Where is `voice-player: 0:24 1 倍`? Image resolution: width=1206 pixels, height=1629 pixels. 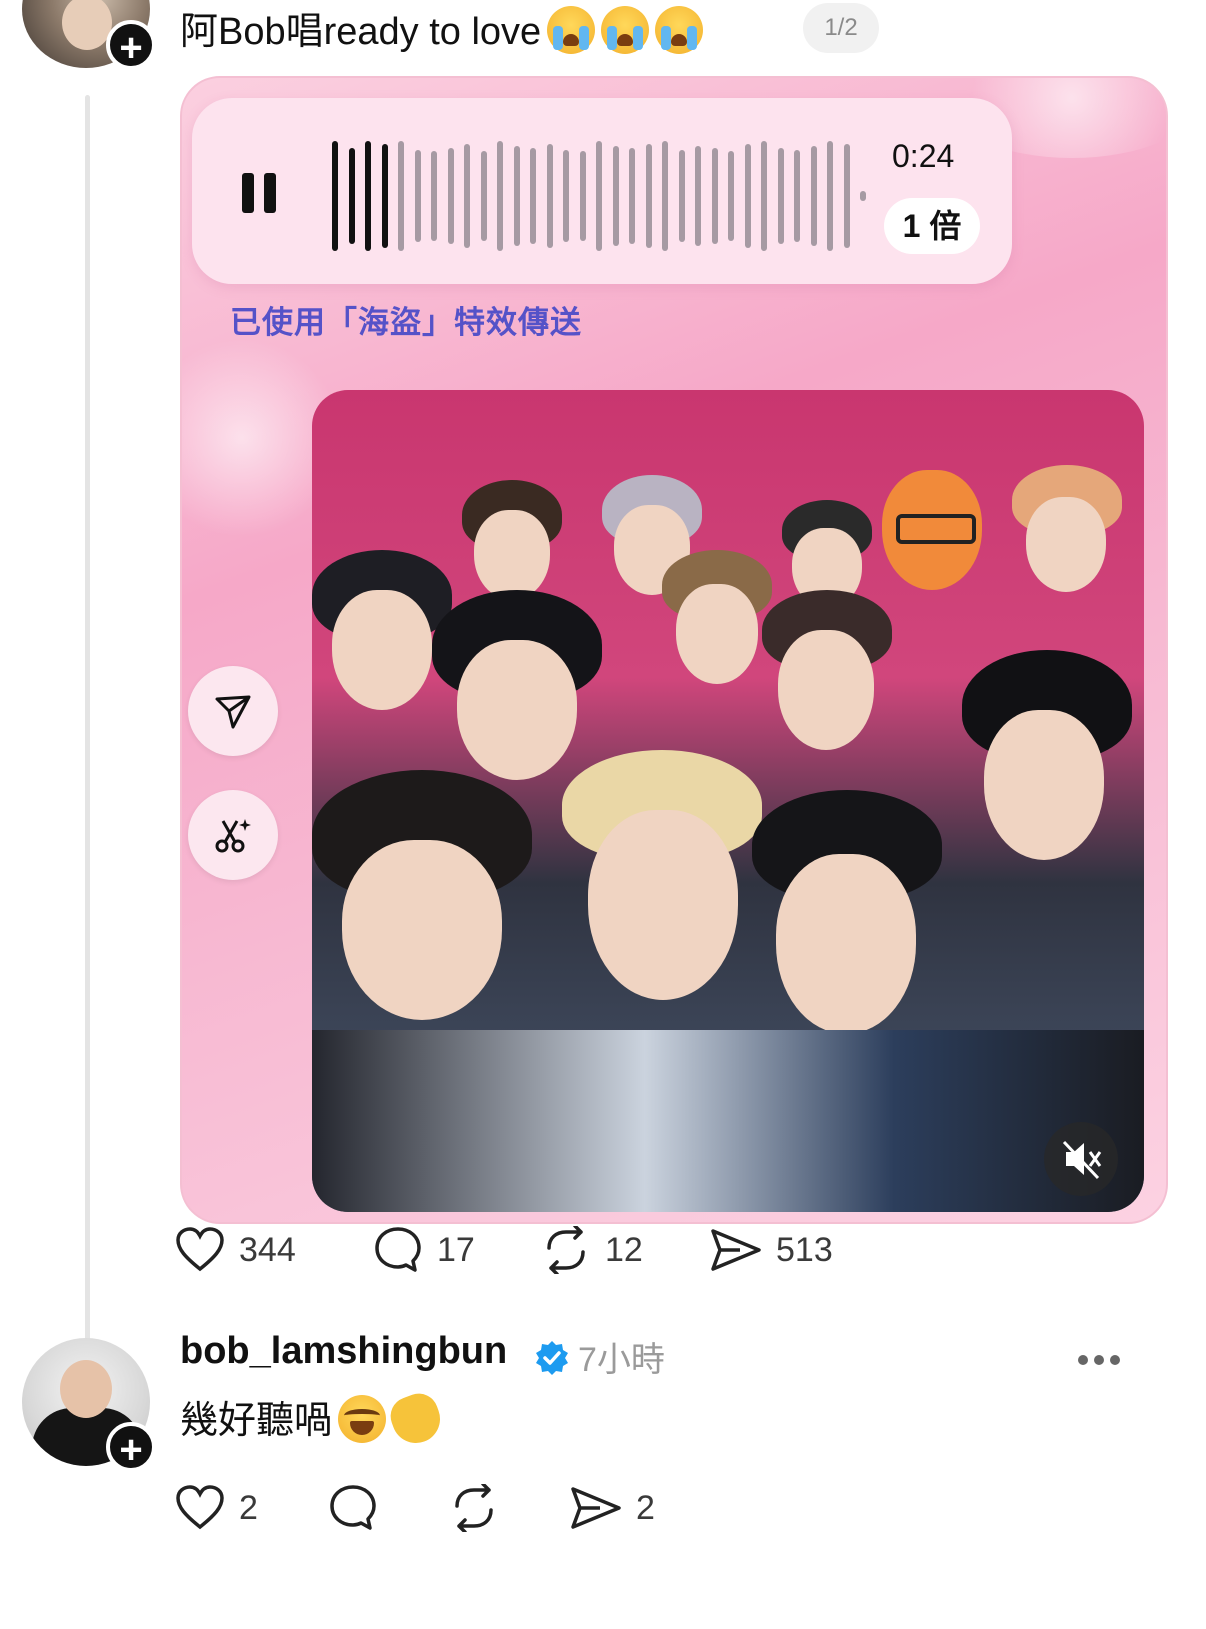
voice-player: 0:24 1 倍 is located at coordinates (602, 191).